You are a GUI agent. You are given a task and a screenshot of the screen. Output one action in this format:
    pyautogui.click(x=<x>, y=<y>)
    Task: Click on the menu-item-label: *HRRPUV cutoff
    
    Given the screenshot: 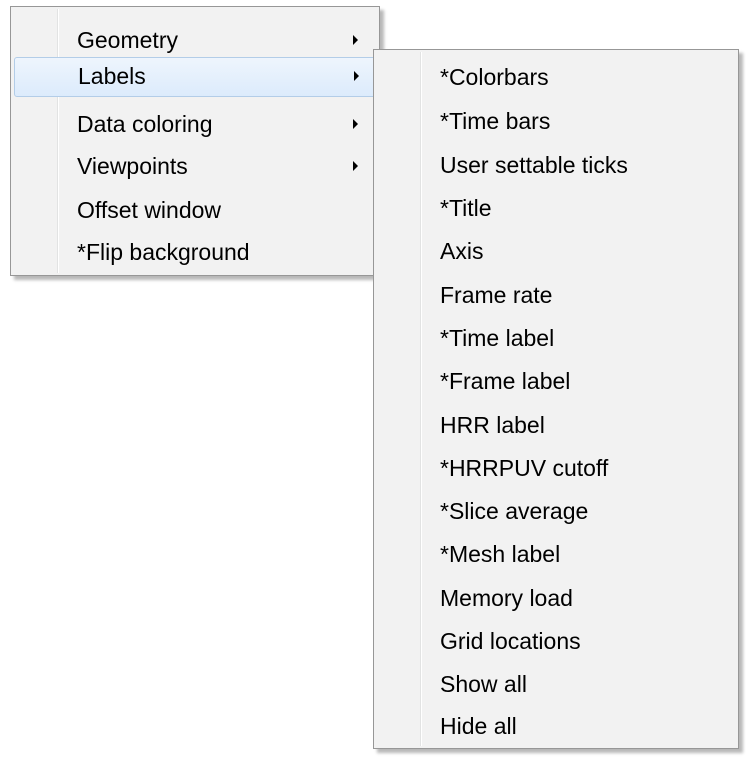 What is the action you would take?
    pyautogui.click(x=524, y=468)
    